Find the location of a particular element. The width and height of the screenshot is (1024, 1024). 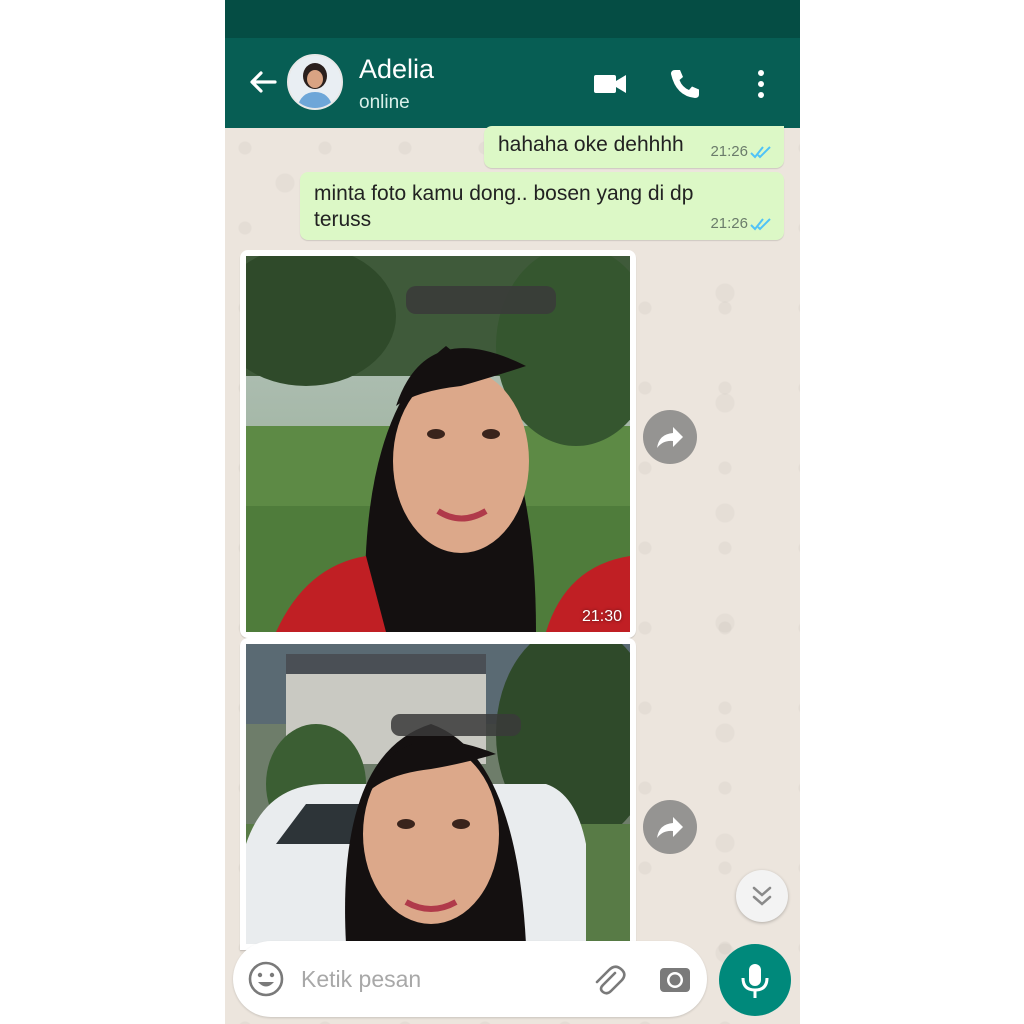

emoji-icon is located at coordinates (266, 979).